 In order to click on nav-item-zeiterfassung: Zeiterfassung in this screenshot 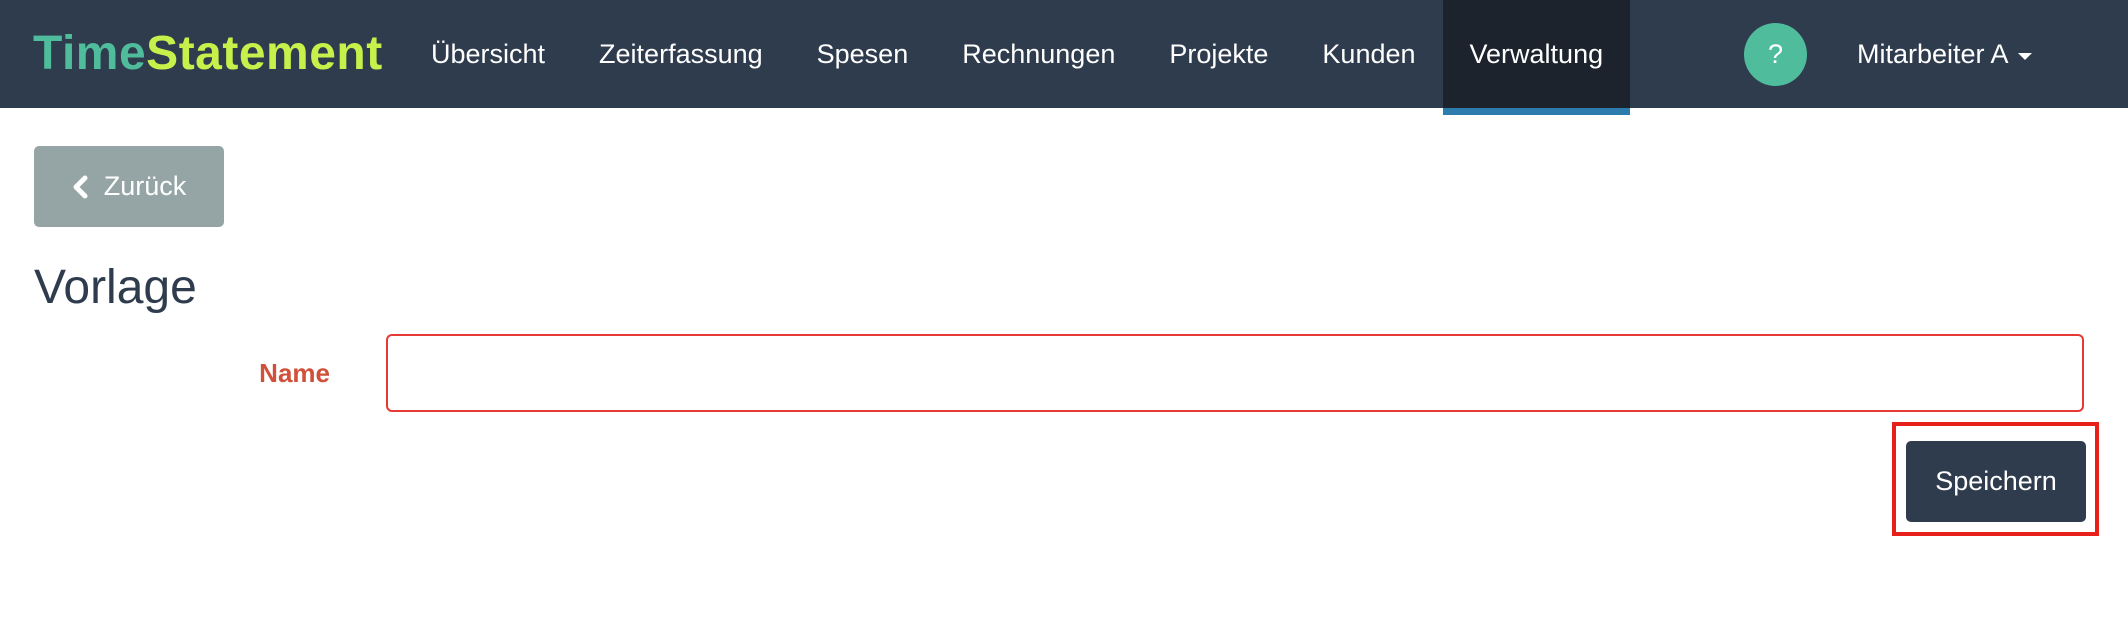, I will do `click(681, 54)`.